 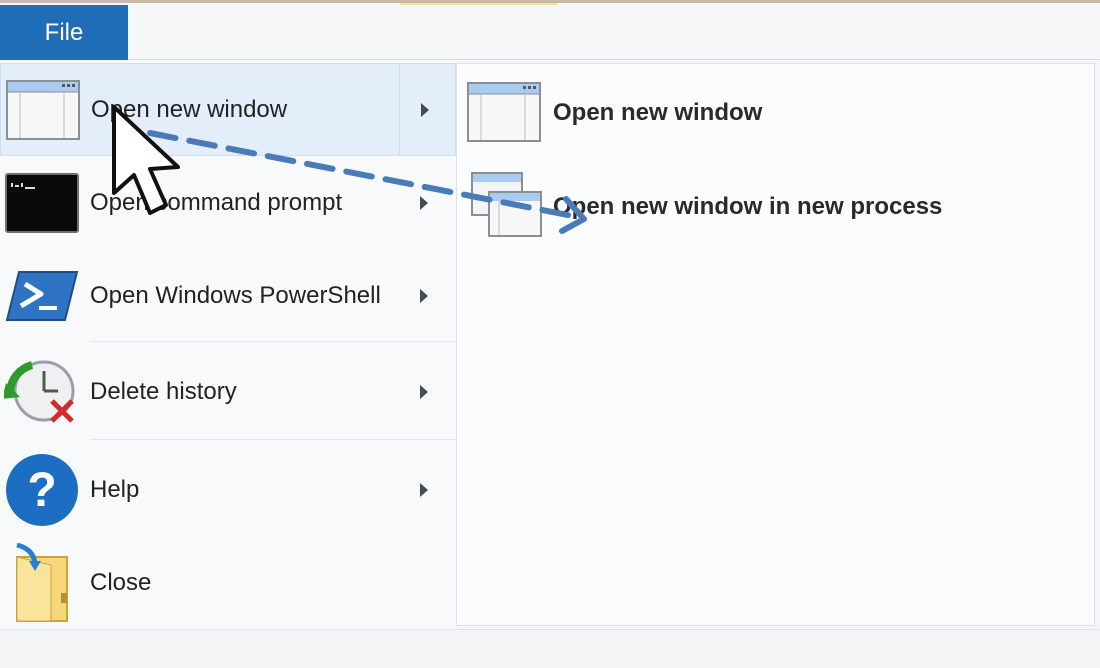 What do you see at coordinates (42, 296) in the screenshot?
I see `powershell-icon` at bounding box center [42, 296].